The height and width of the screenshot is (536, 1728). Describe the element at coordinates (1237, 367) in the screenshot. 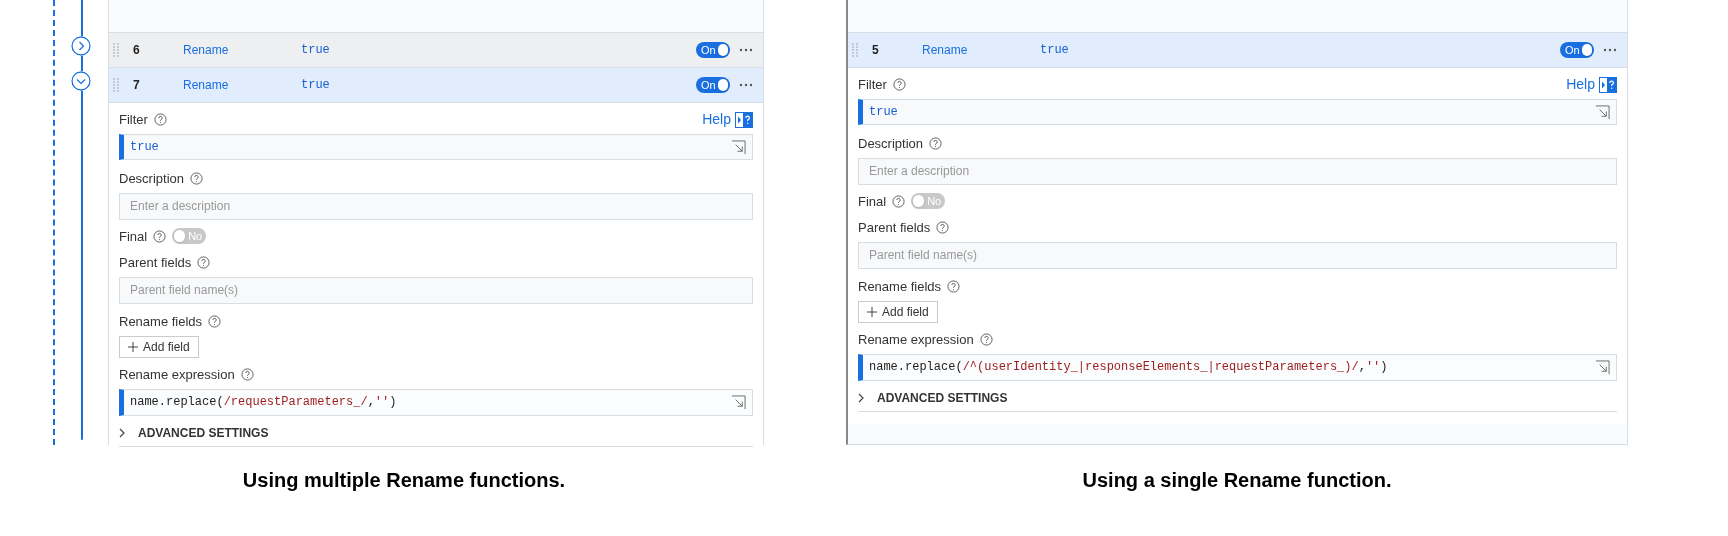

I see `expression-field: name.replace(/^(userIdentity_|responseElements_|requestParameters_)/,'')` at that location.